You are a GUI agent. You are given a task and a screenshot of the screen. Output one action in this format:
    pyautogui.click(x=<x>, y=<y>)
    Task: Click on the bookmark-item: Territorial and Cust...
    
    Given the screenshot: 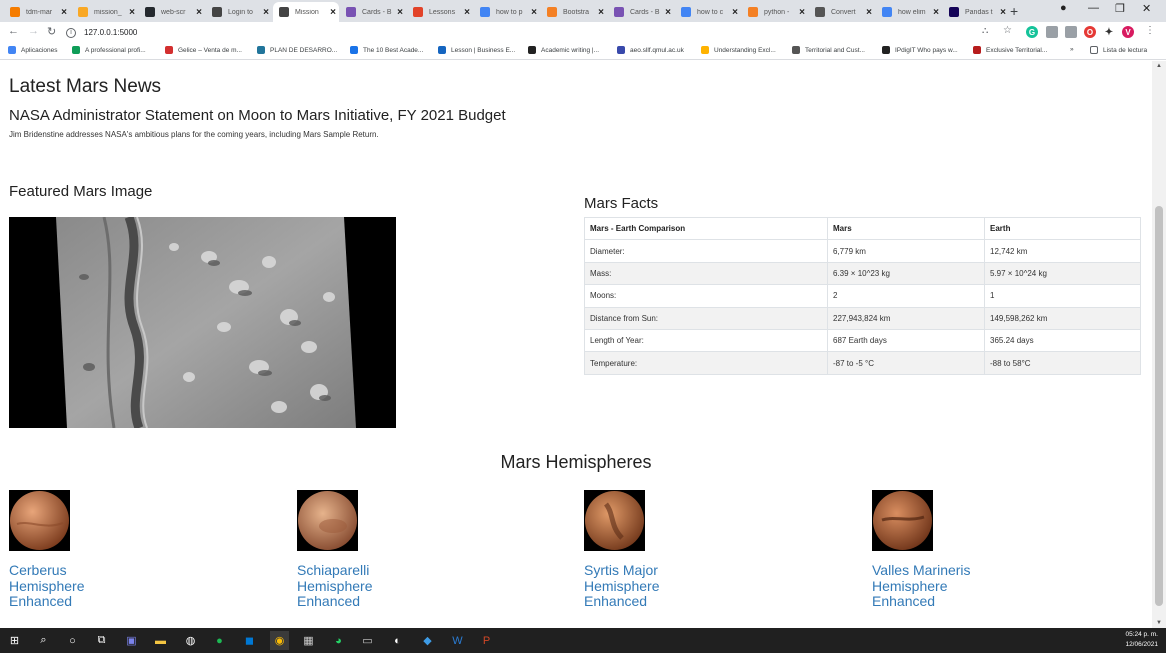 What is the action you would take?
    pyautogui.click(x=828, y=50)
    